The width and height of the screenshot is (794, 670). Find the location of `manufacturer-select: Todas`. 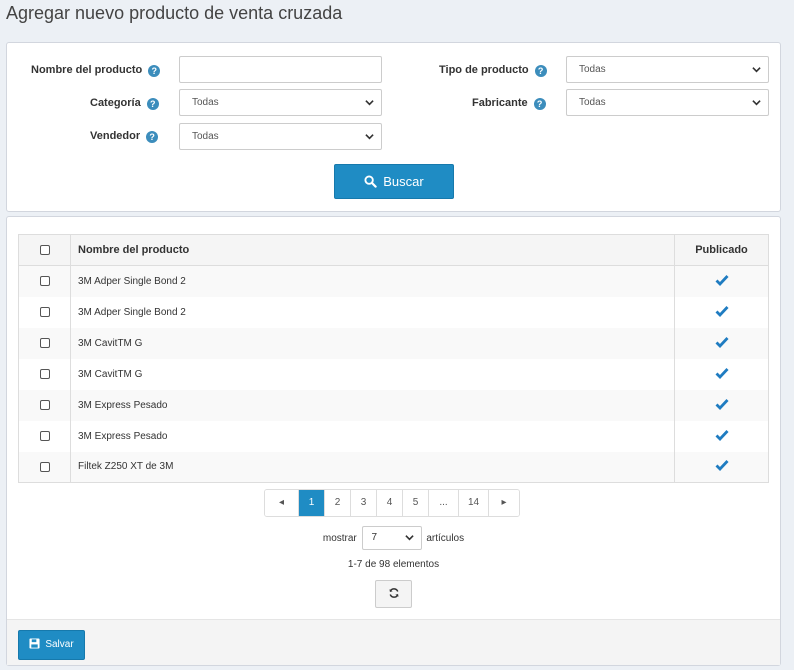

manufacturer-select: Todas is located at coordinates (667, 102).